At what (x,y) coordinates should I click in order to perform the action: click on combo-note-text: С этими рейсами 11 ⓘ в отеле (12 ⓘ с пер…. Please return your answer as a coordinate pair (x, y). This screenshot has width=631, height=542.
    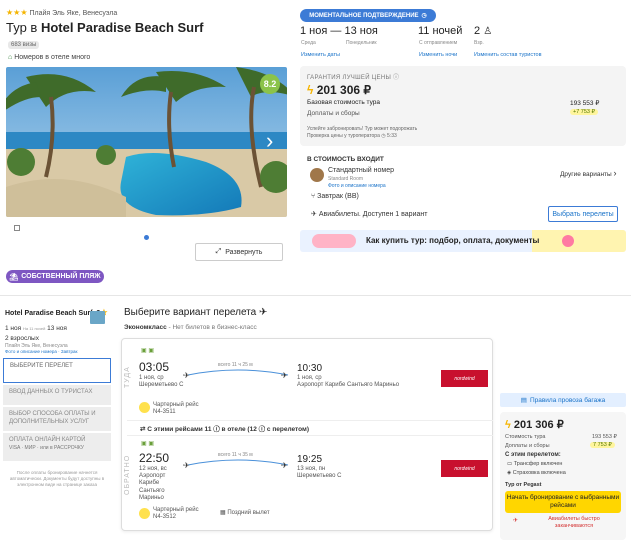
    Looking at the image, I should click on (228, 429).